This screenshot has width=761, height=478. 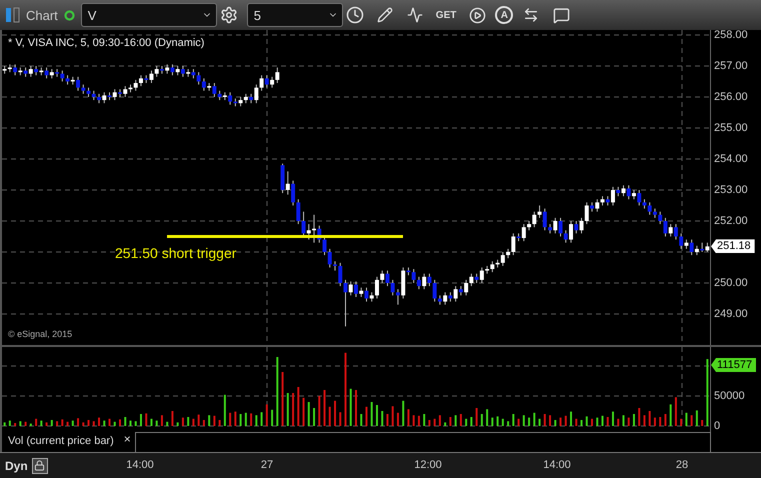 What do you see at coordinates (729, 396) in the screenshot?
I see `axis-label: 50000` at bounding box center [729, 396].